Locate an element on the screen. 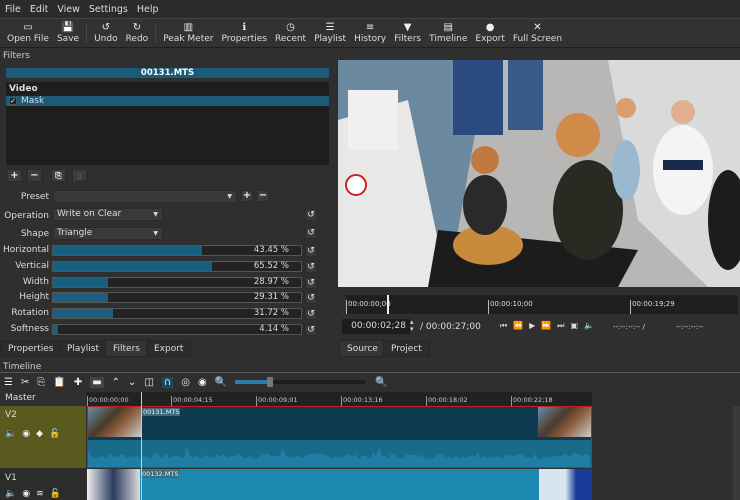 Image resolution: width=740 pixels, height=500 pixels. delete-preset-button: − is located at coordinates (263, 196).